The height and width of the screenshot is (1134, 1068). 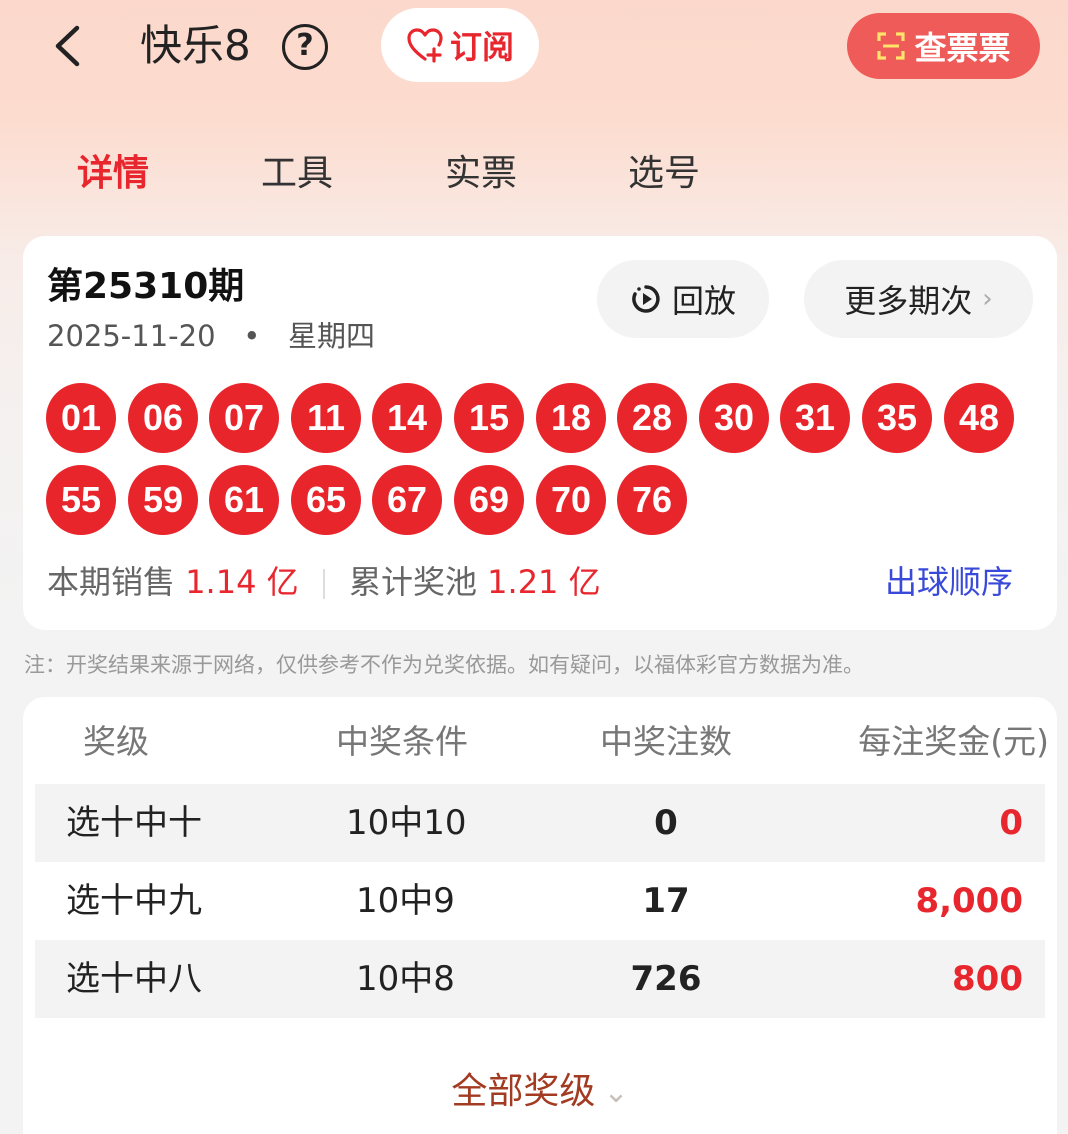 I want to click on more-issues-button: 更多期次 ›, so click(x=918, y=299).